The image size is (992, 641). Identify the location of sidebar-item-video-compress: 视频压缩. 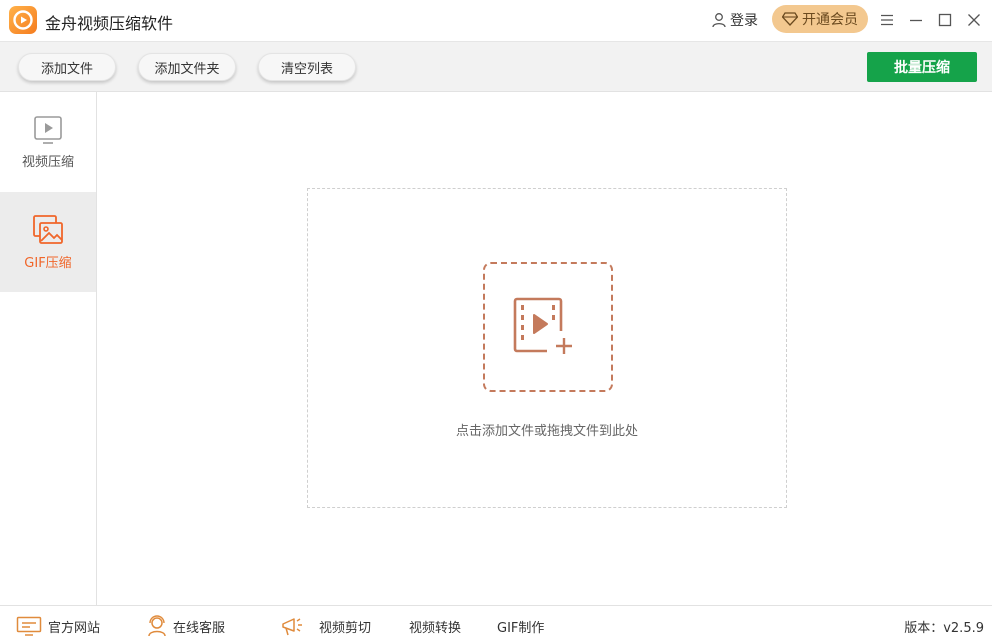
(48, 142).